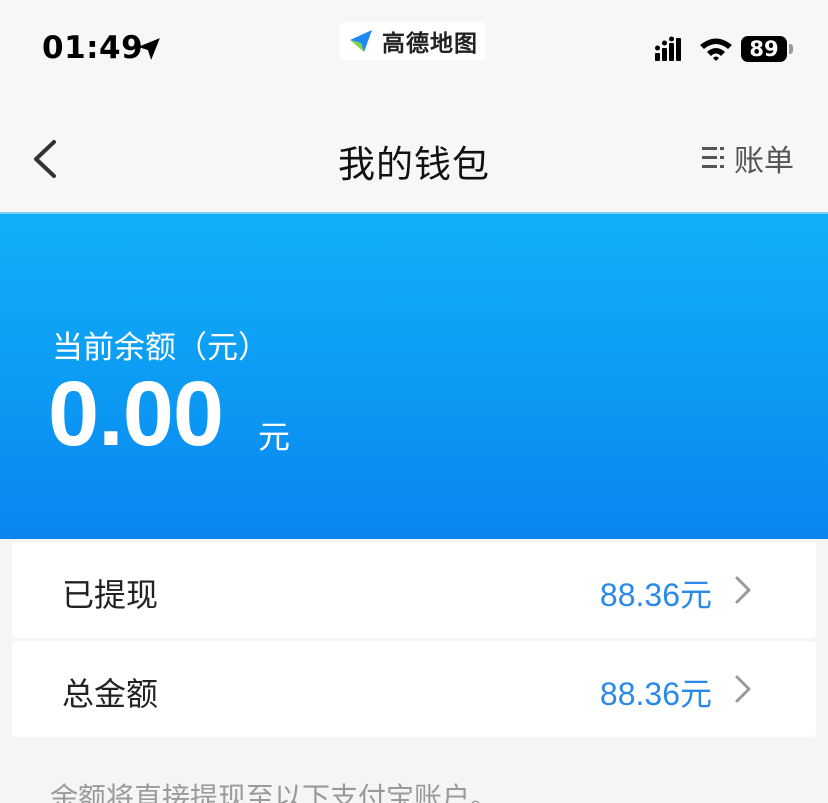 The height and width of the screenshot is (803, 828). Describe the element at coordinates (655, 595) in the screenshot. I see `withdrawn-value: 88.36元` at that location.